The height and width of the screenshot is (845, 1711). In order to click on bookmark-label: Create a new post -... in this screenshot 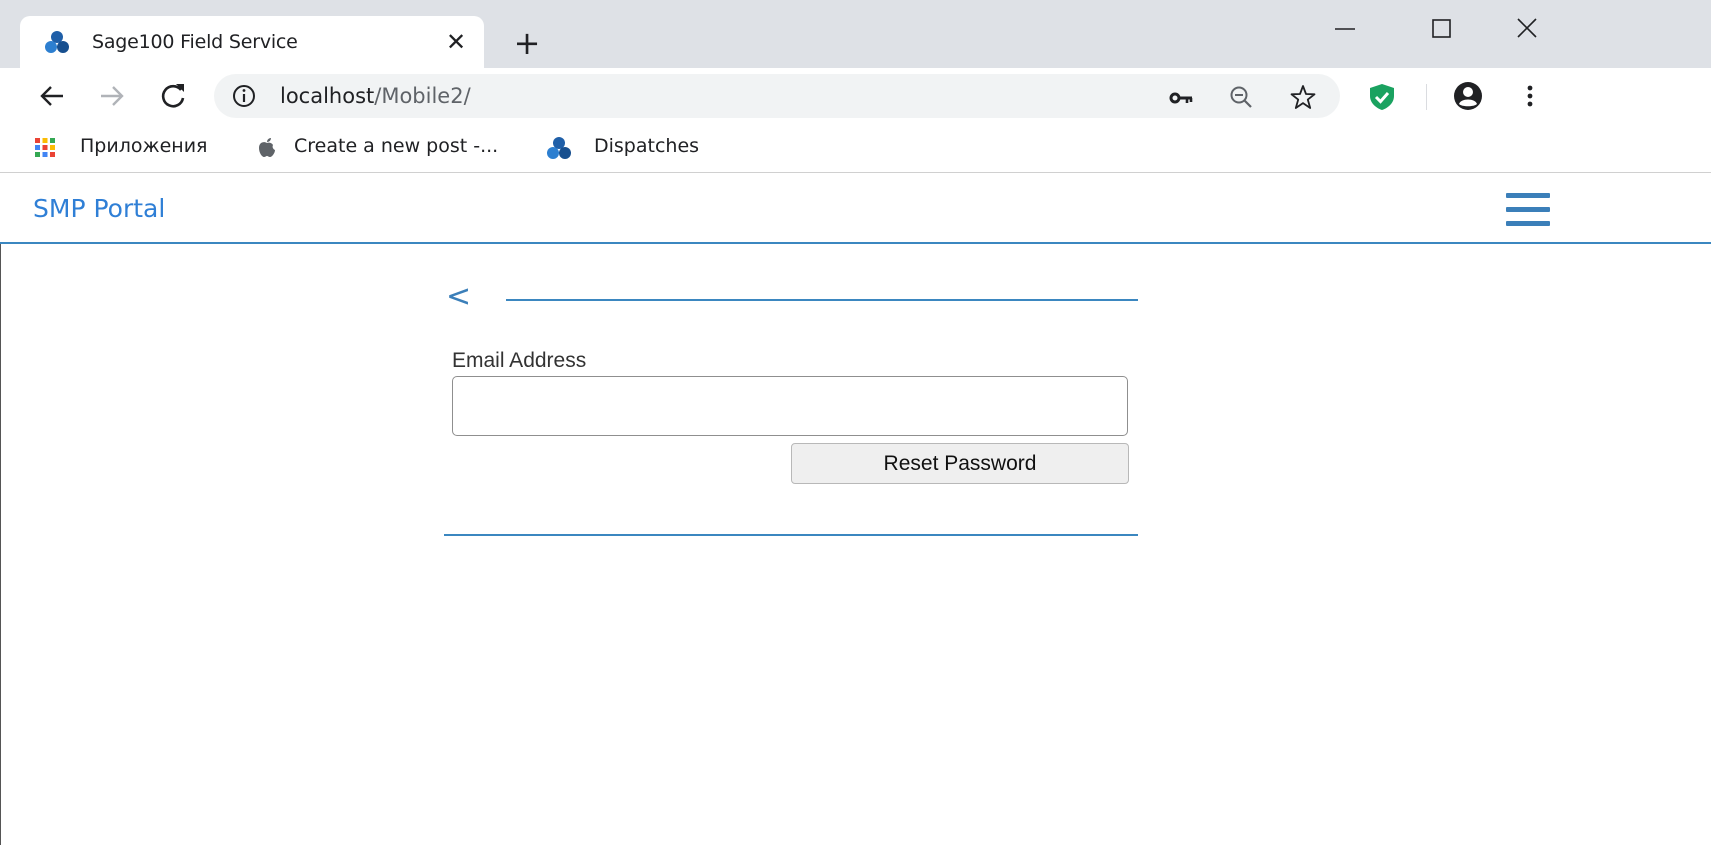, I will do `click(396, 146)`.